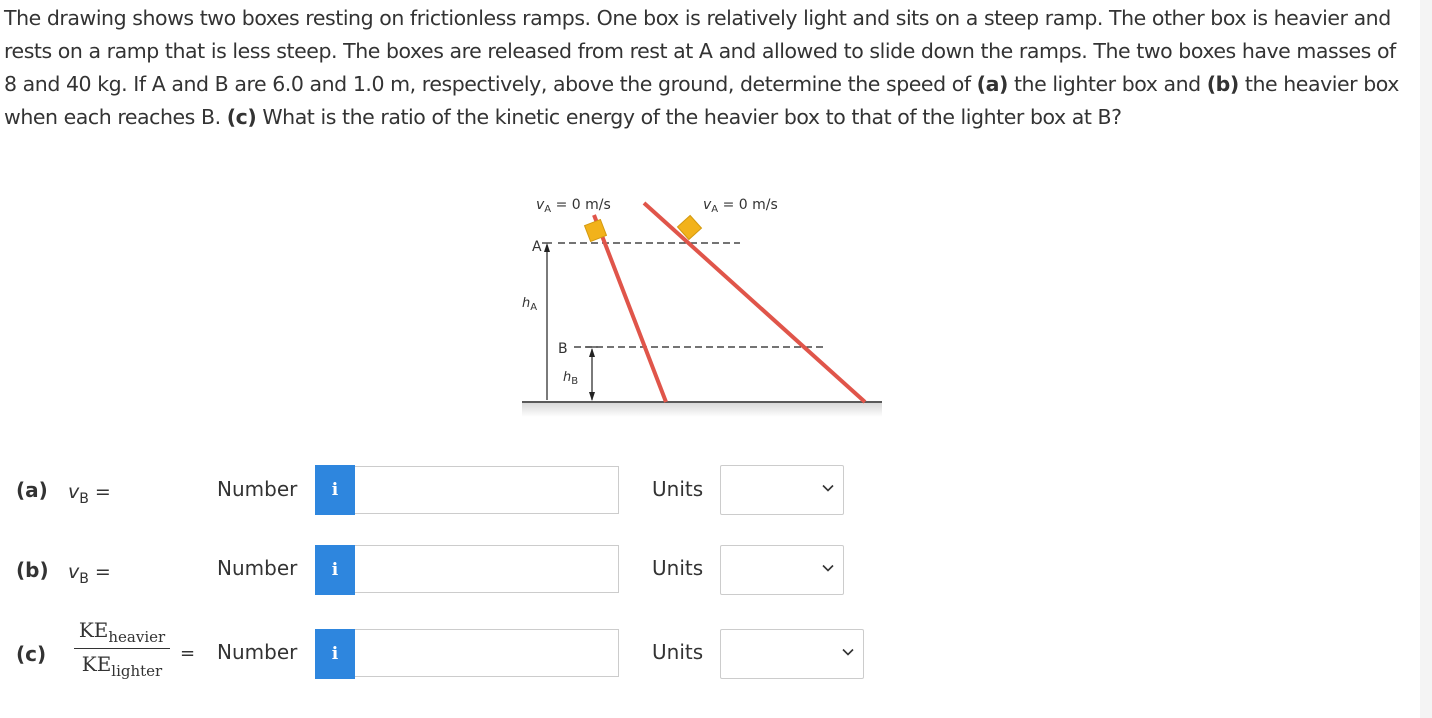 The width and height of the screenshot is (1432, 718). I want to click on label-hb: hB, so click(570, 378).